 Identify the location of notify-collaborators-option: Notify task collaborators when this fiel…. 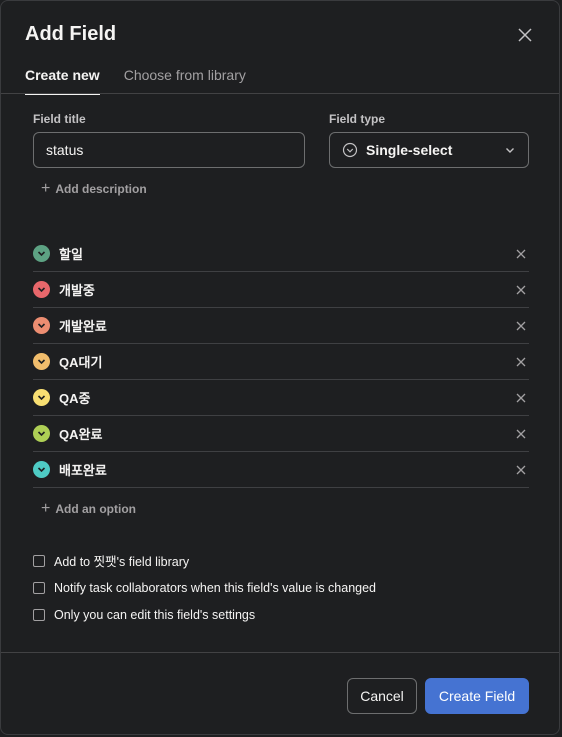
(204, 587).